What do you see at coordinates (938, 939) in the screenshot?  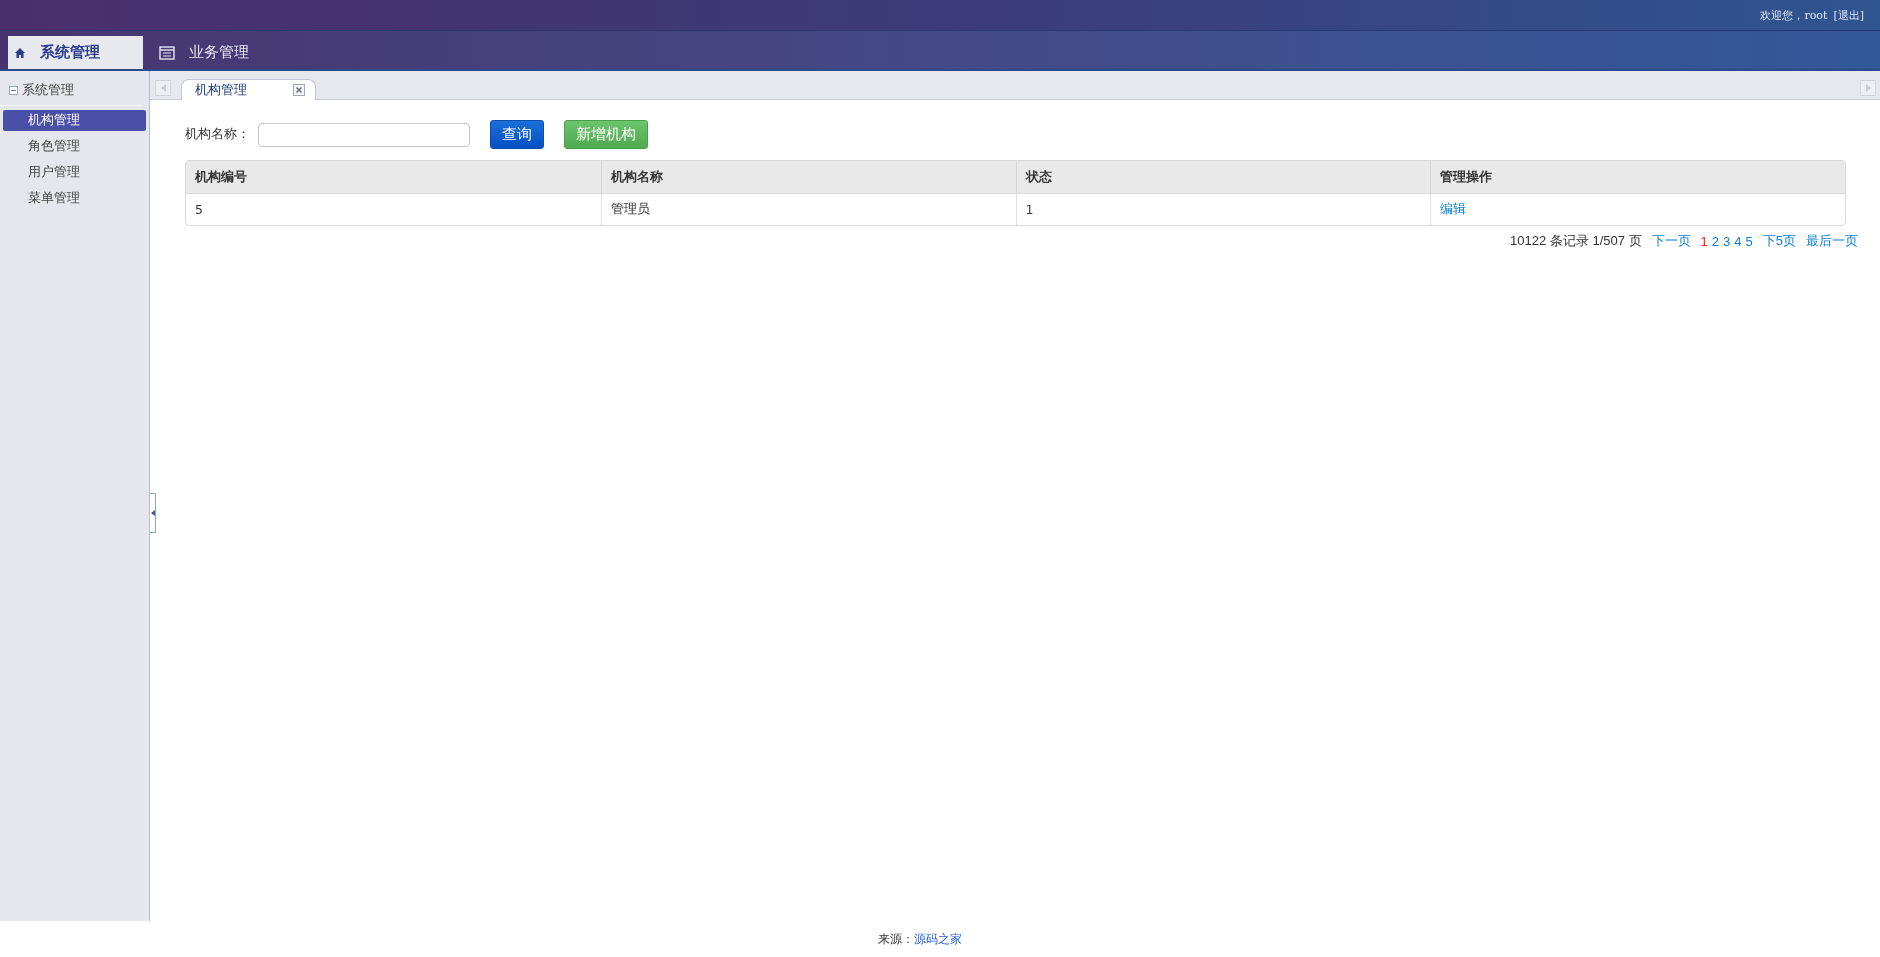 I see `source-link: 源码之家` at bounding box center [938, 939].